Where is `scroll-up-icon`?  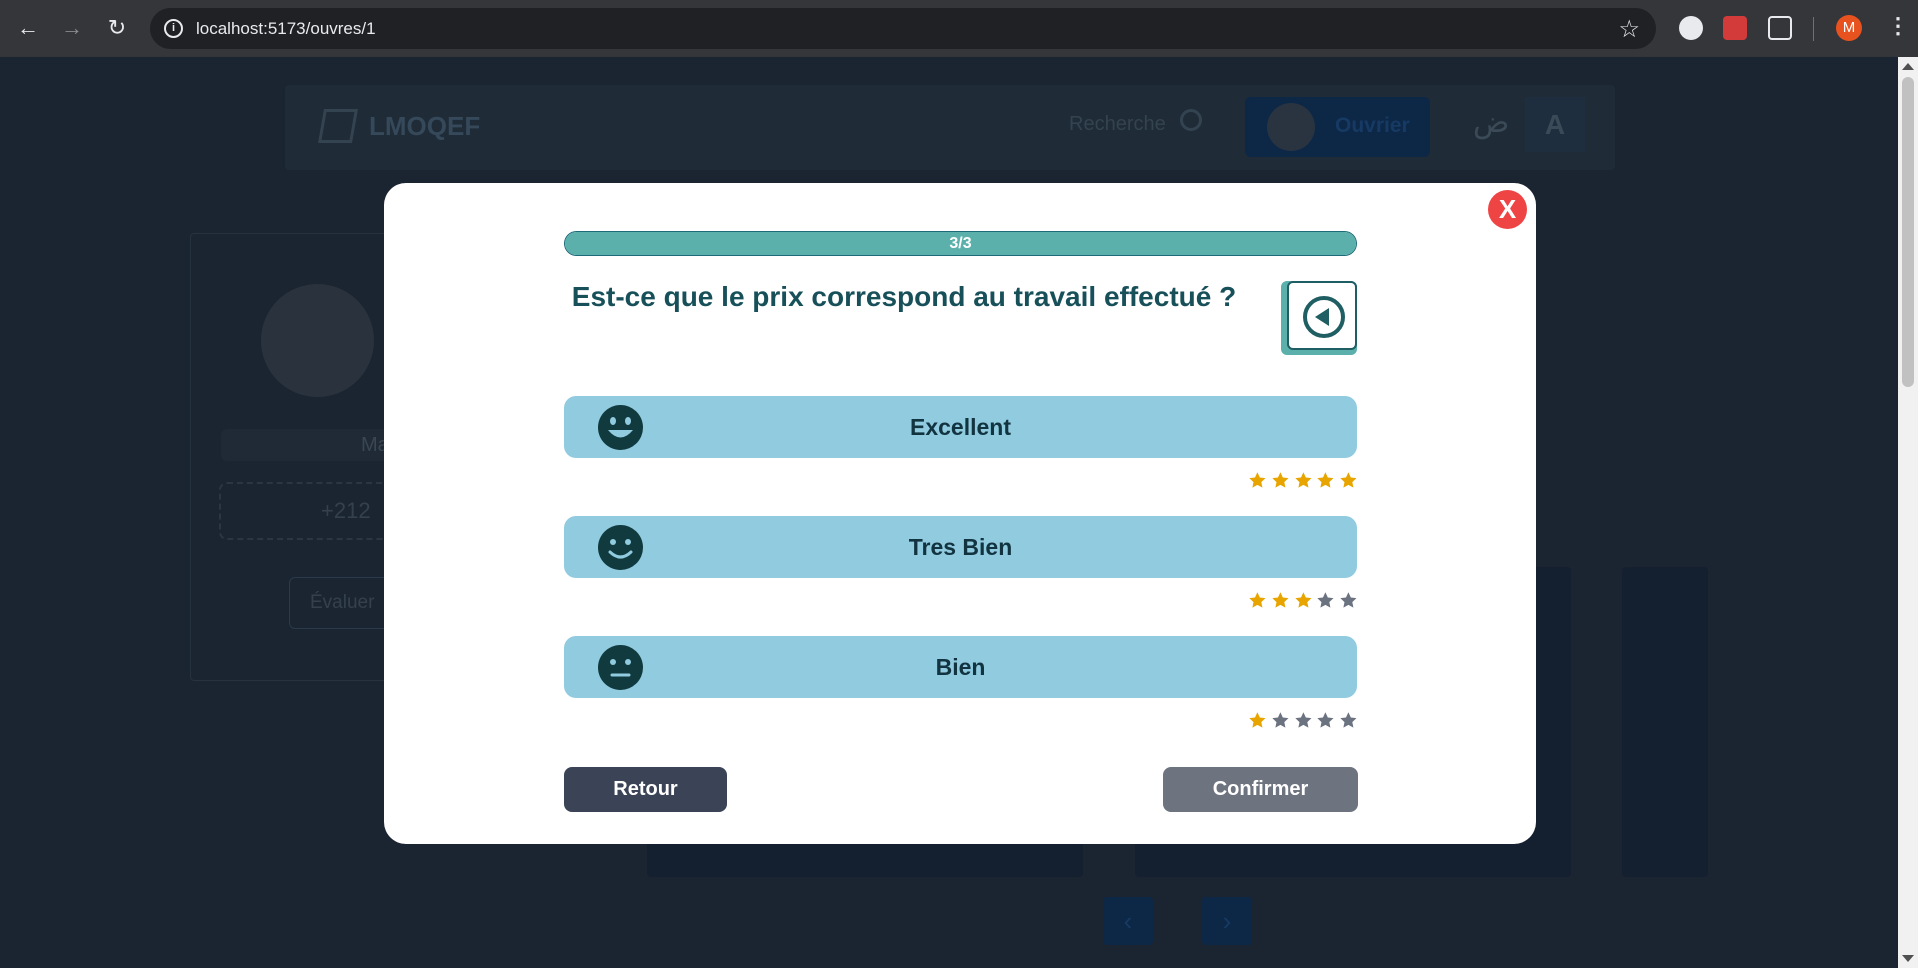 scroll-up-icon is located at coordinates (1908, 66).